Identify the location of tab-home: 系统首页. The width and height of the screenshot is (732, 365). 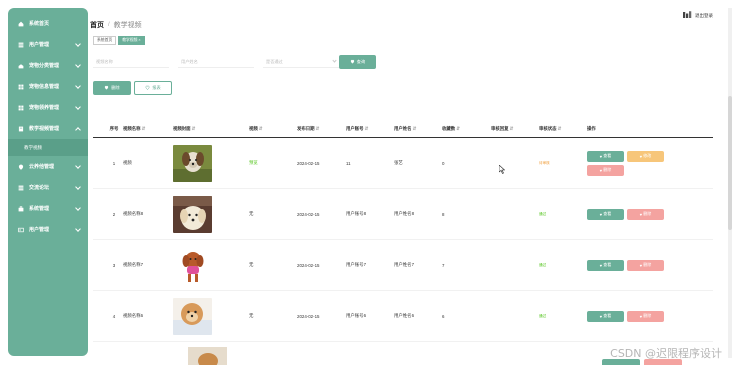
(105, 40).